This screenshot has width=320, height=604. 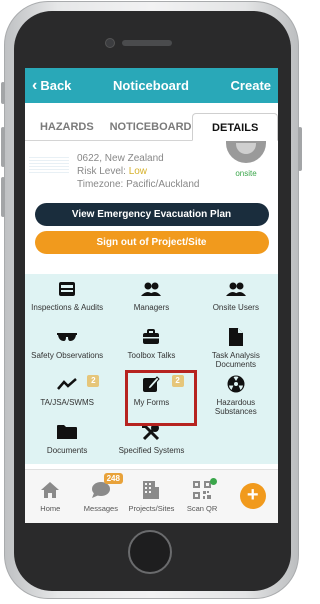 I want to click on plus-icon: +, so click(x=252, y=496).